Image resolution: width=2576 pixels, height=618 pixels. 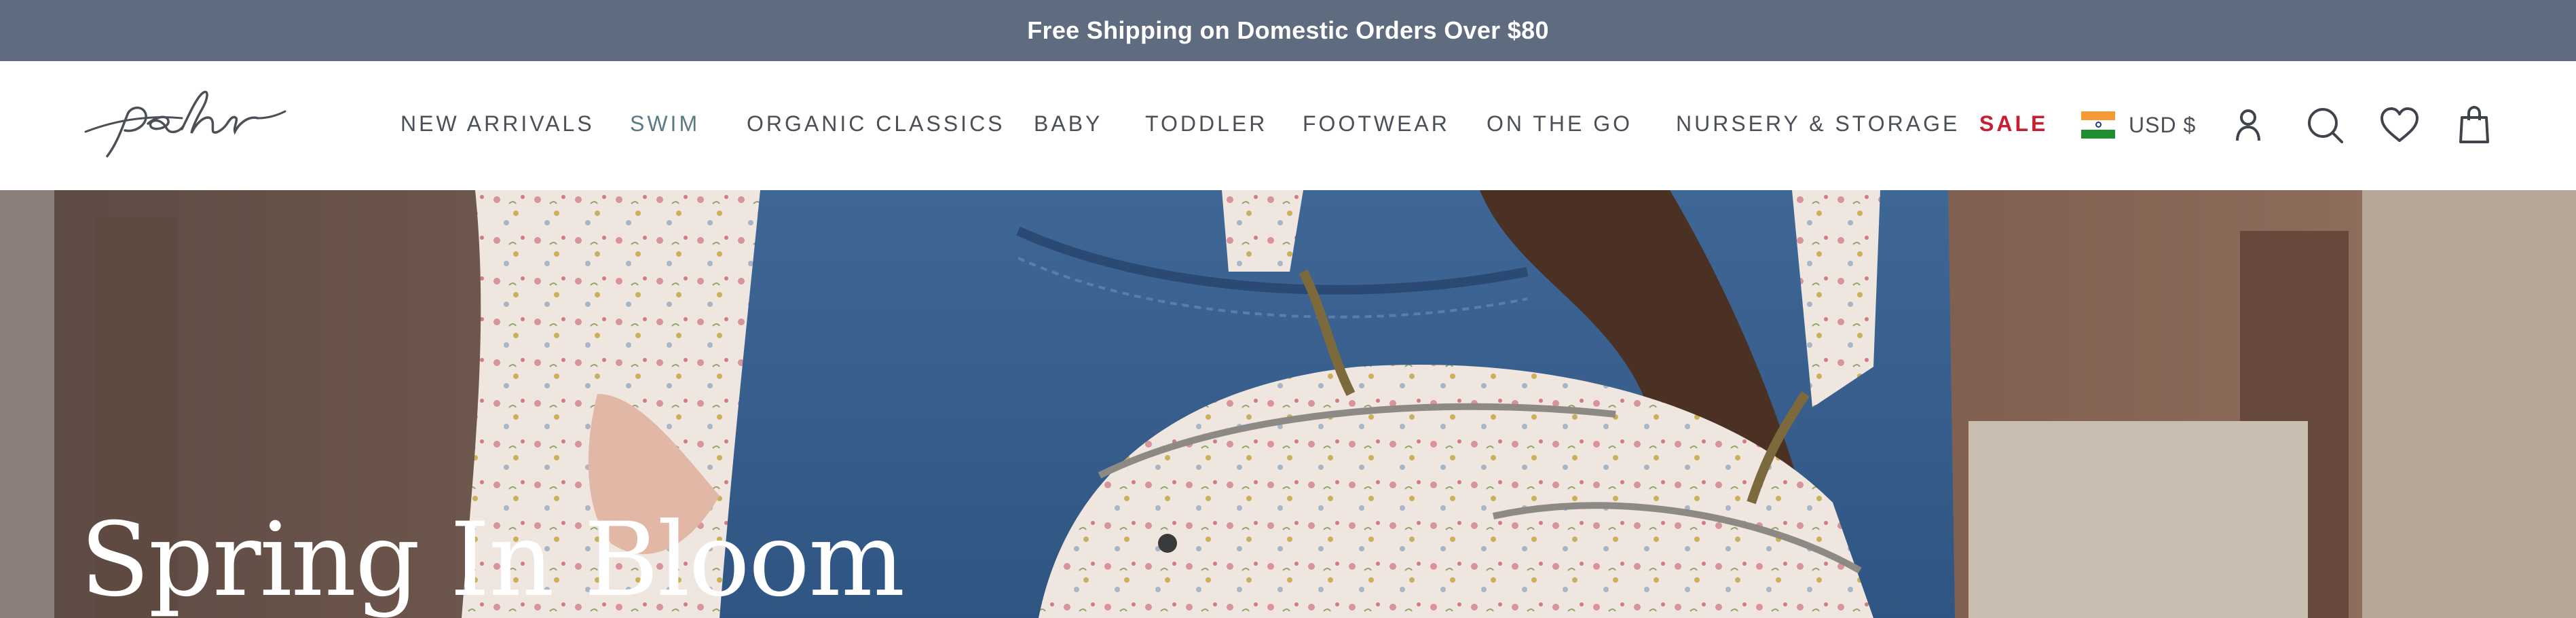 I want to click on wishlist-button, so click(x=2400, y=125).